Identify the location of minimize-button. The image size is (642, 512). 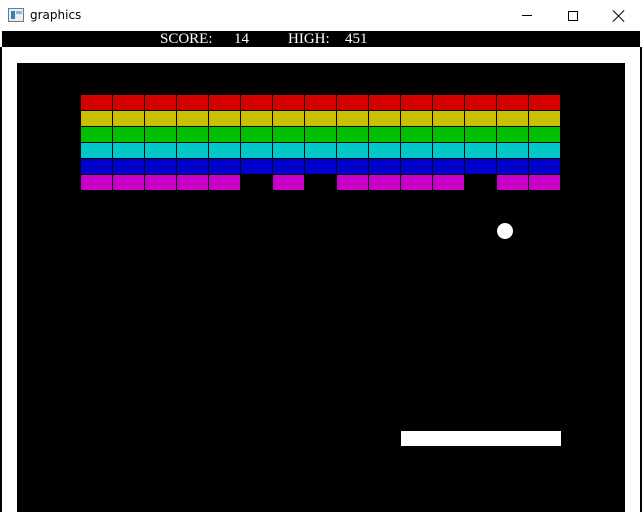
(527, 15).